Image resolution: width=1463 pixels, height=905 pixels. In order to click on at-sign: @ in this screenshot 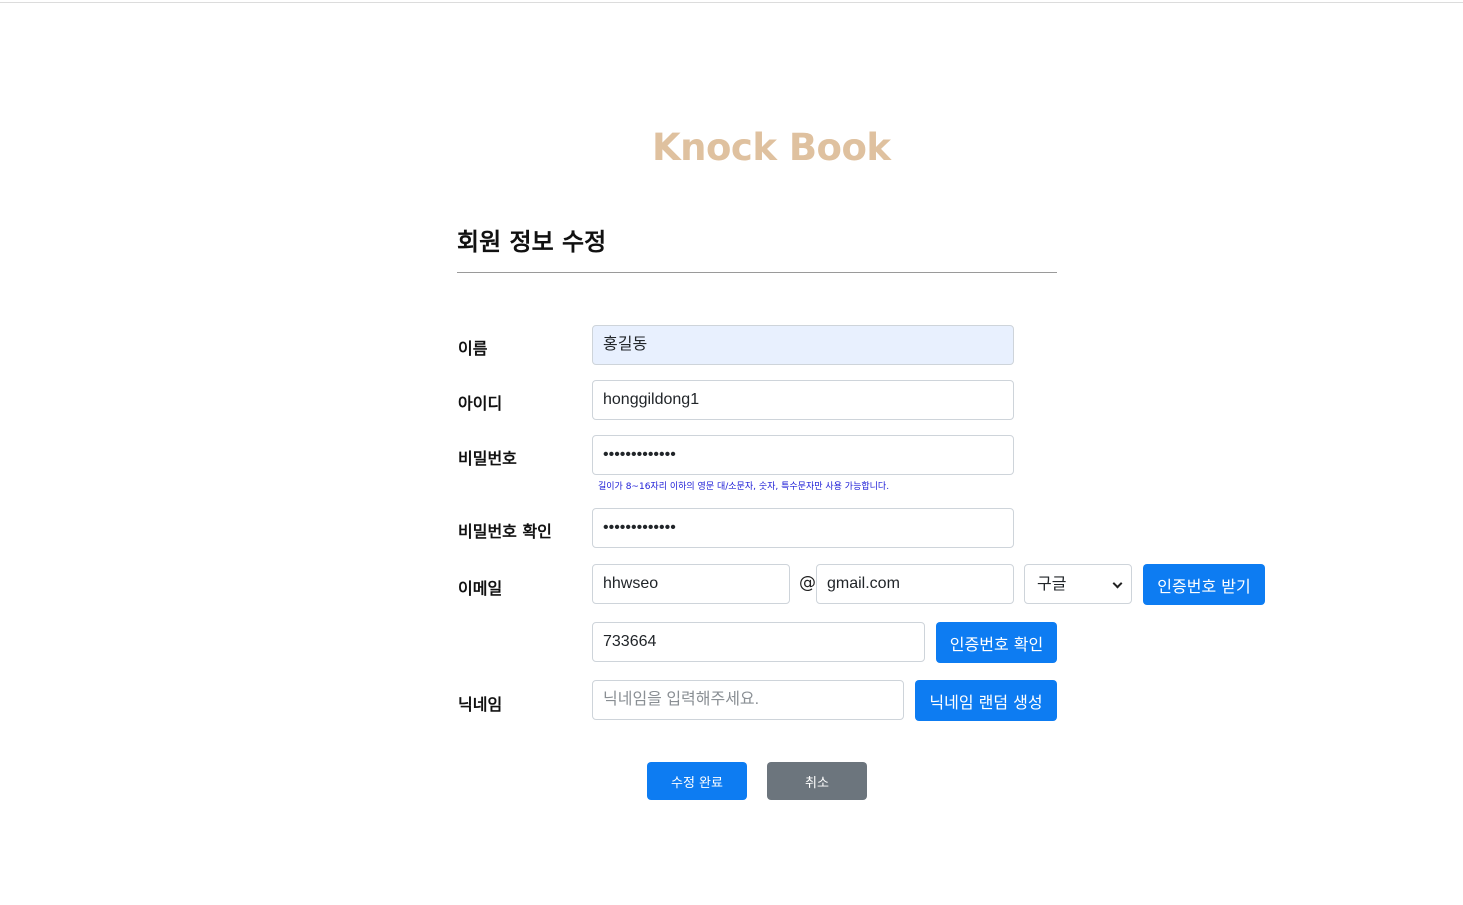, I will do `click(807, 583)`.